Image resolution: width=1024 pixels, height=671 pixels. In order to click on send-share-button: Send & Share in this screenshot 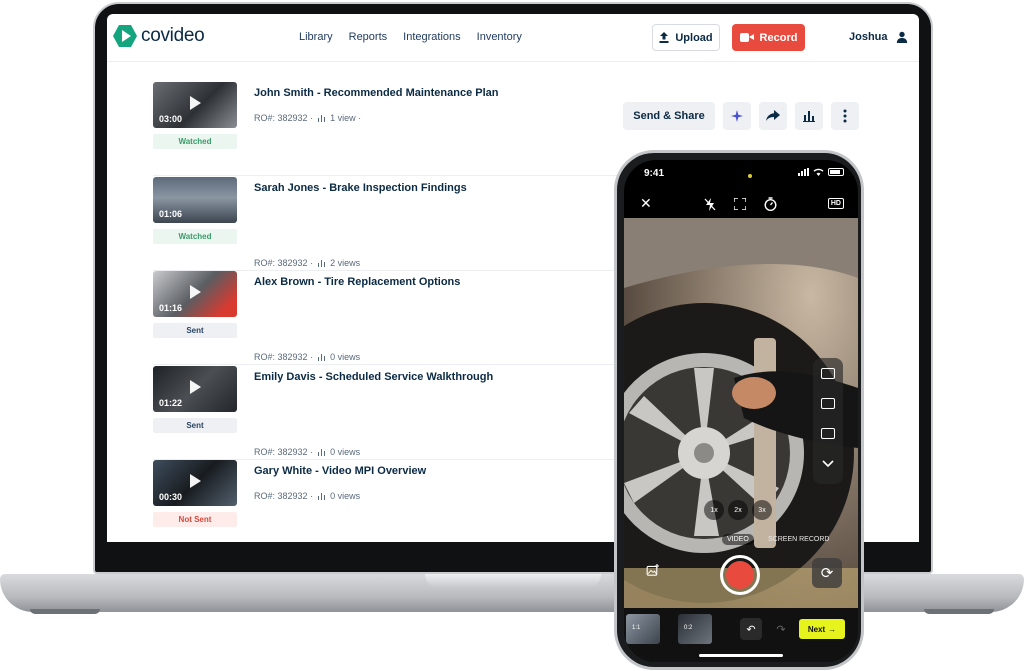, I will do `click(669, 116)`.